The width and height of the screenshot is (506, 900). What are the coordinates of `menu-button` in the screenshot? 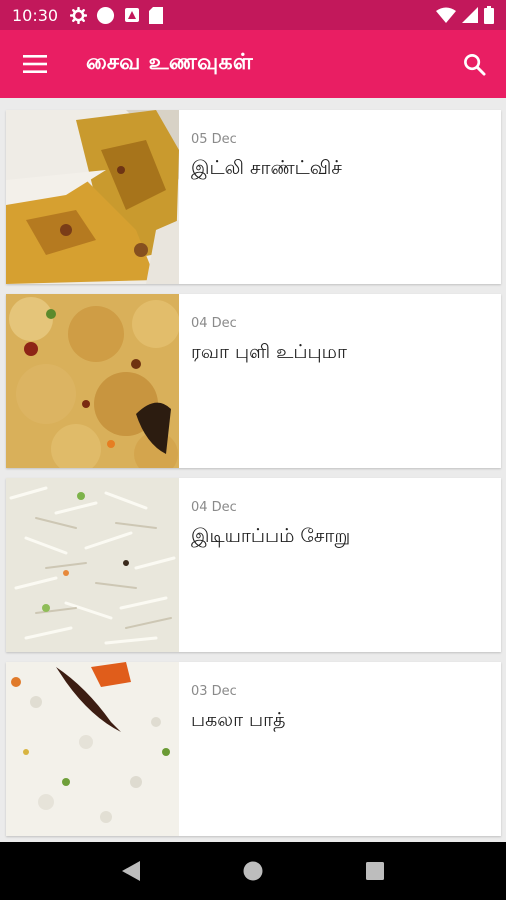 It's located at (35, 64).